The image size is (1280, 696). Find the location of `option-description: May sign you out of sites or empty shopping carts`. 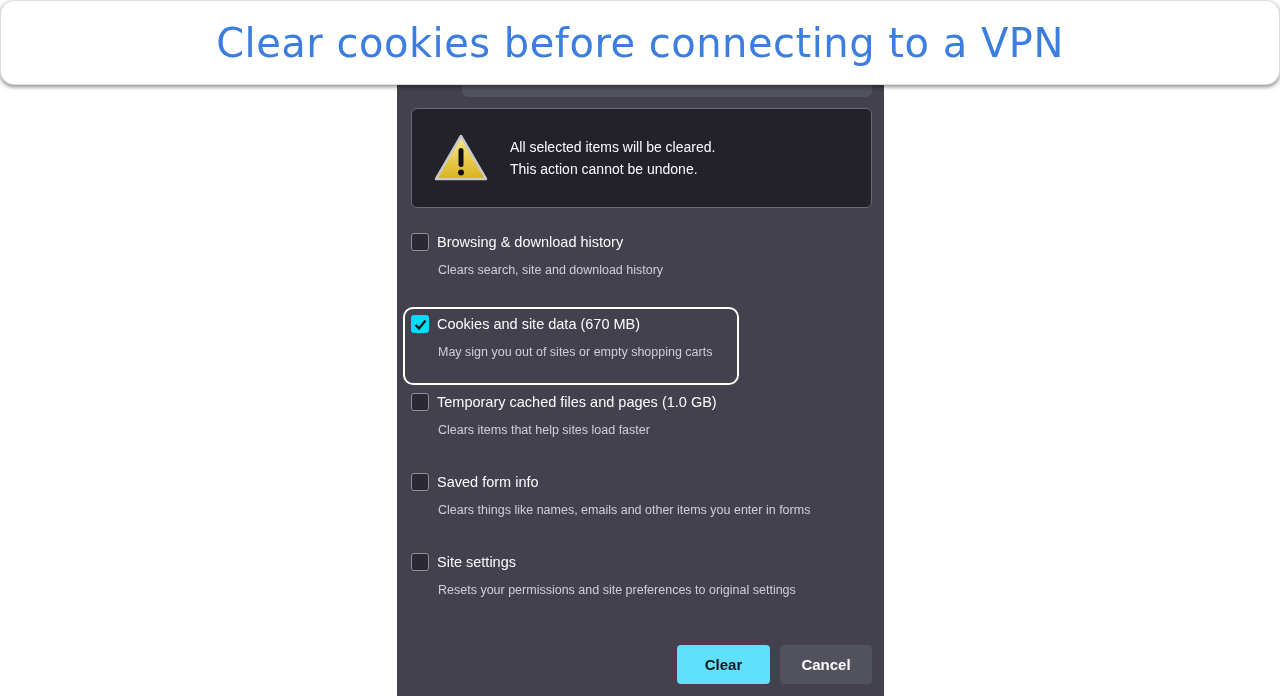

option-description: May sign you out of sites or empty shopping carts is located at coordinates (576, 352).